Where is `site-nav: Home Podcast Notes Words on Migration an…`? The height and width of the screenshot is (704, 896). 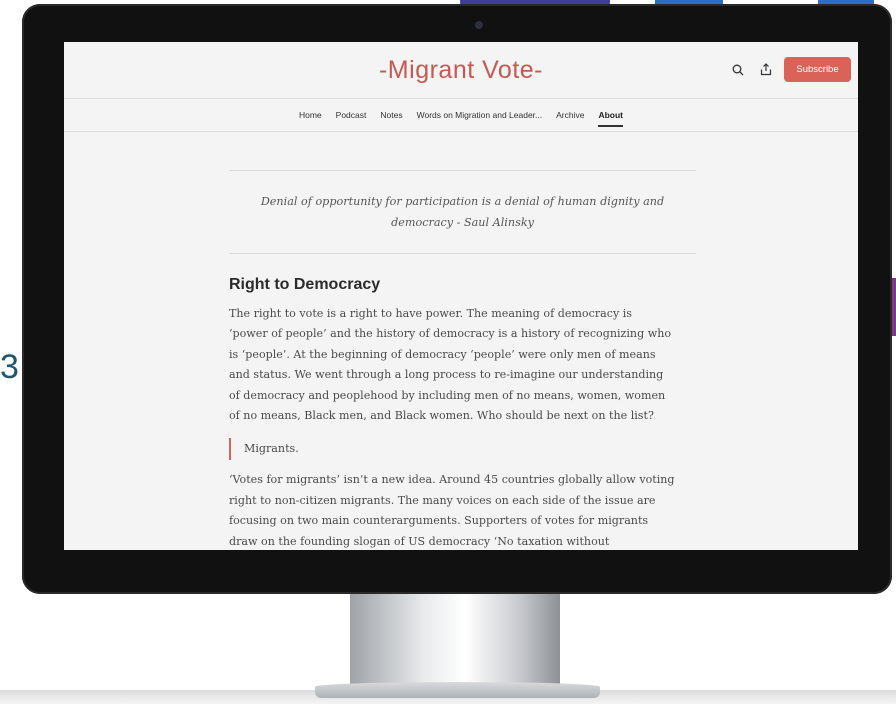
site-nav: Home Podcast Notes Words on Migration an… is located at coordinates (461, 115).